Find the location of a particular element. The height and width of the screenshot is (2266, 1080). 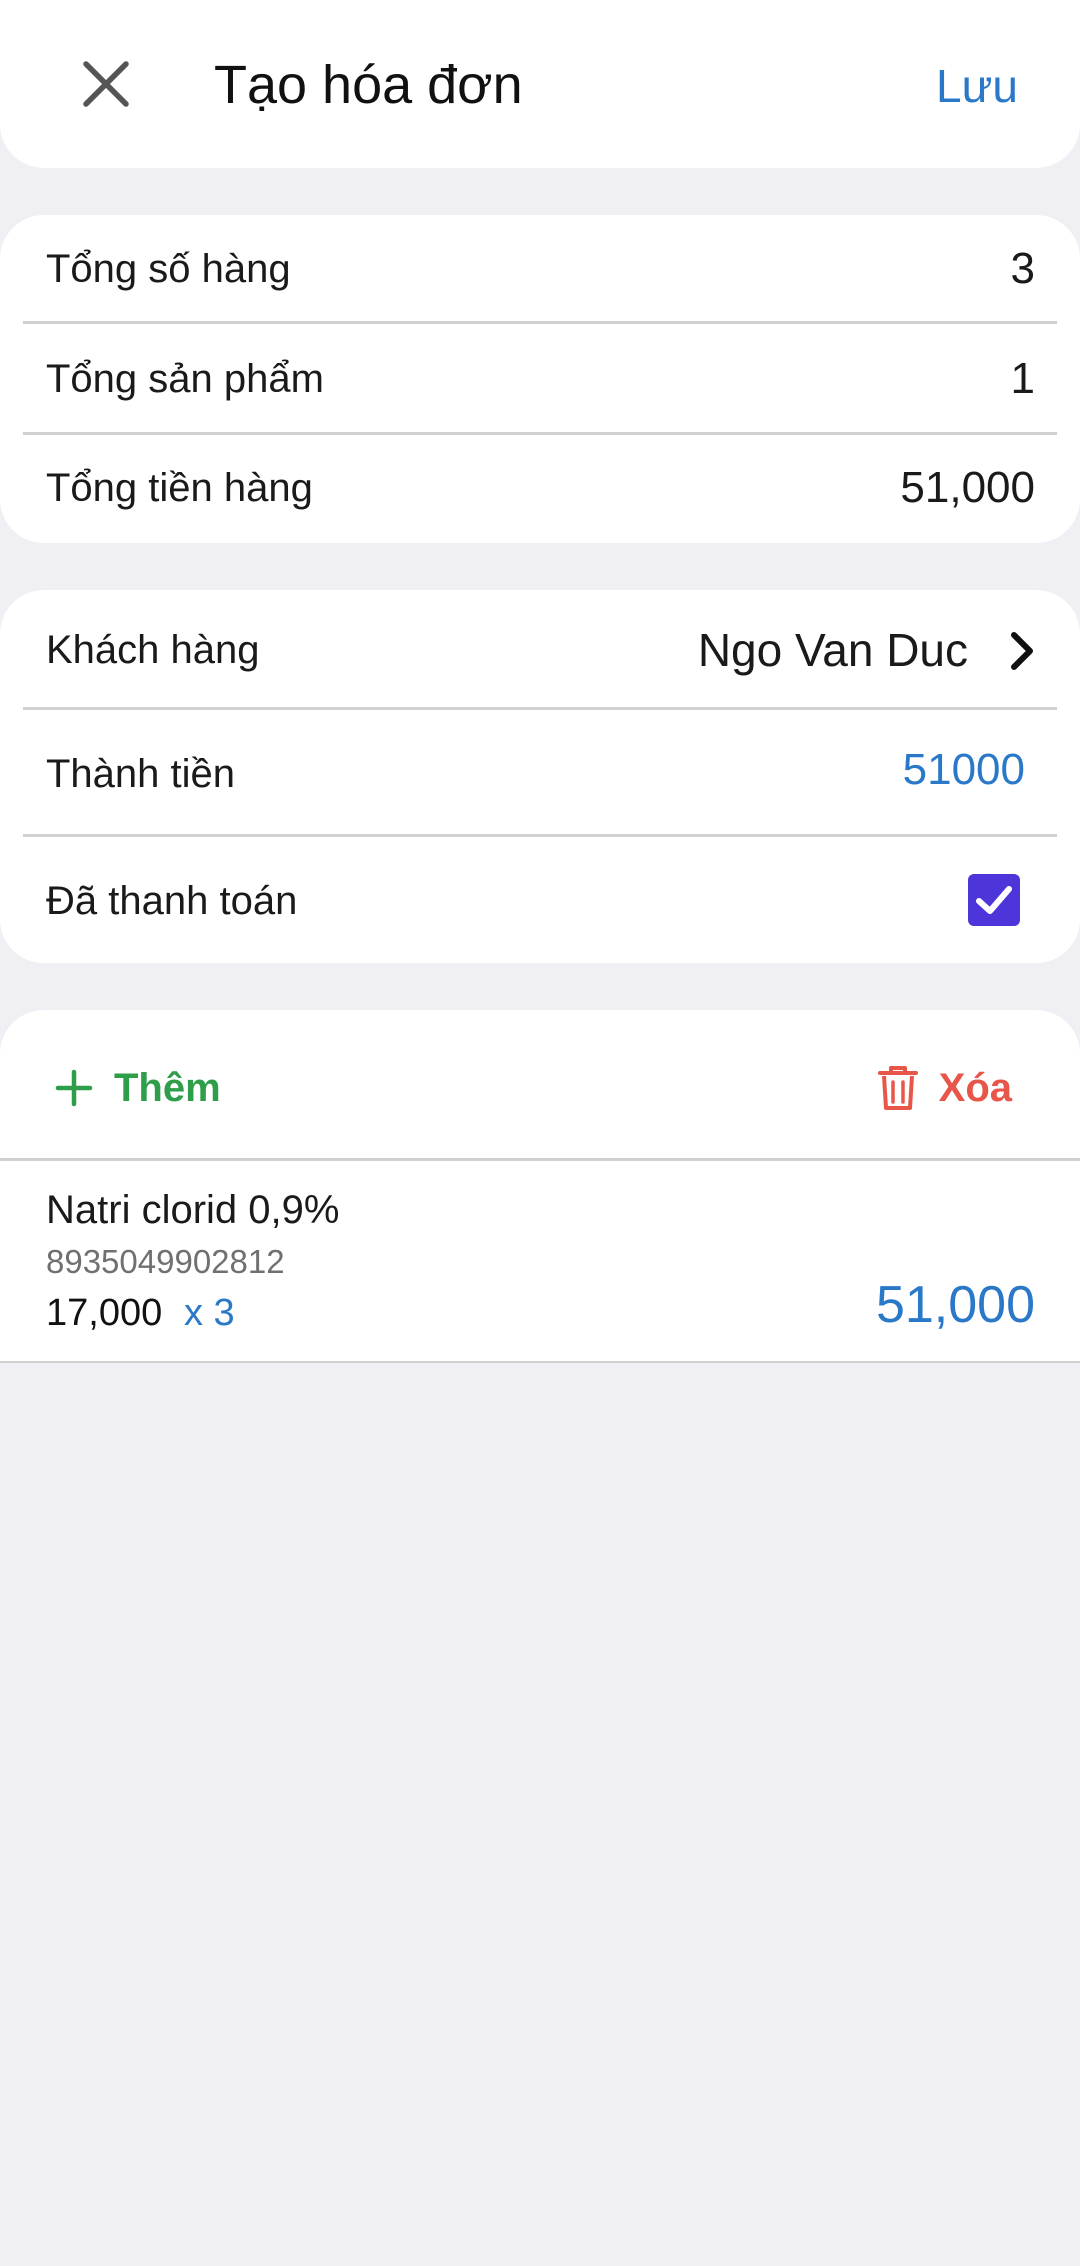

summary-row-total-amount: Tổng tiền hàng 51,000 is located at coordinates (540, 489).